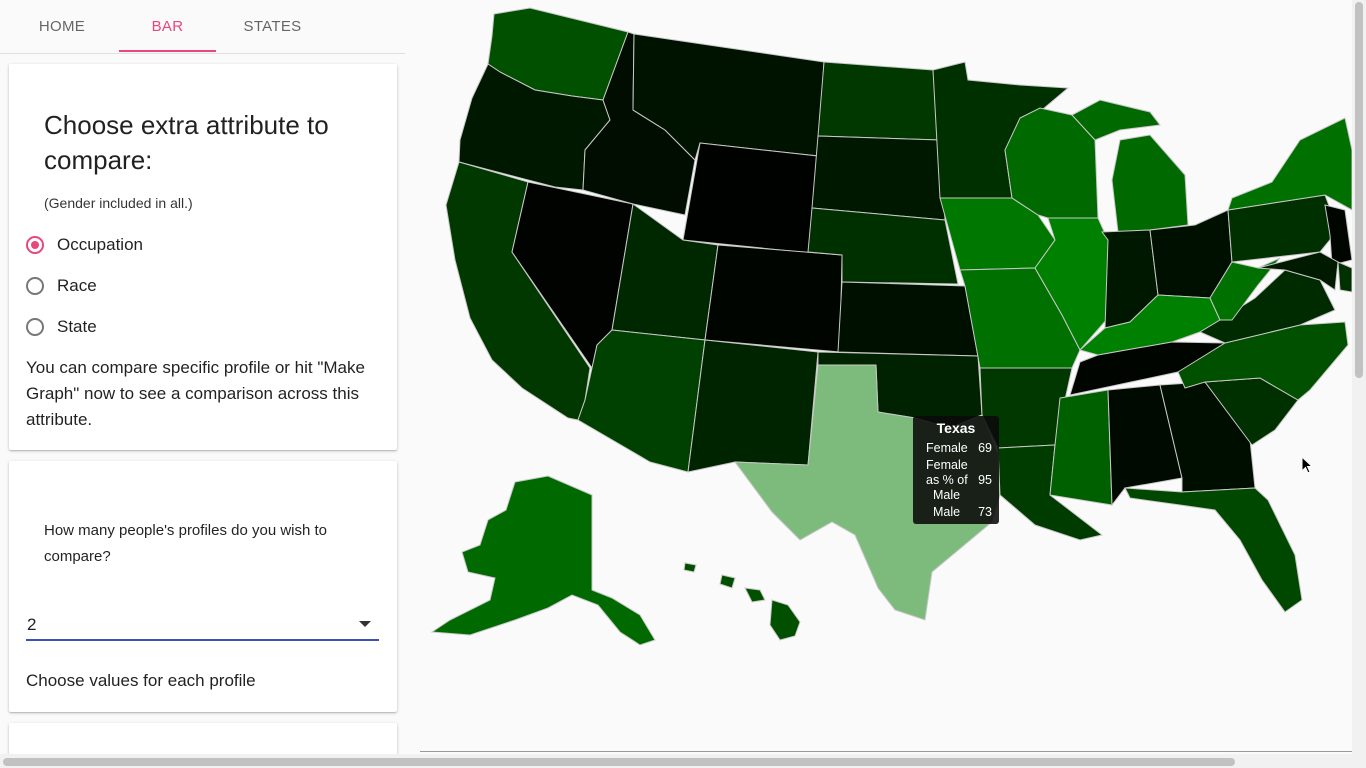  What do you see at coordinates (947, 512) in the screenshot?
I see `tooltip-male-label: Male` at bounding box center [947, 512].